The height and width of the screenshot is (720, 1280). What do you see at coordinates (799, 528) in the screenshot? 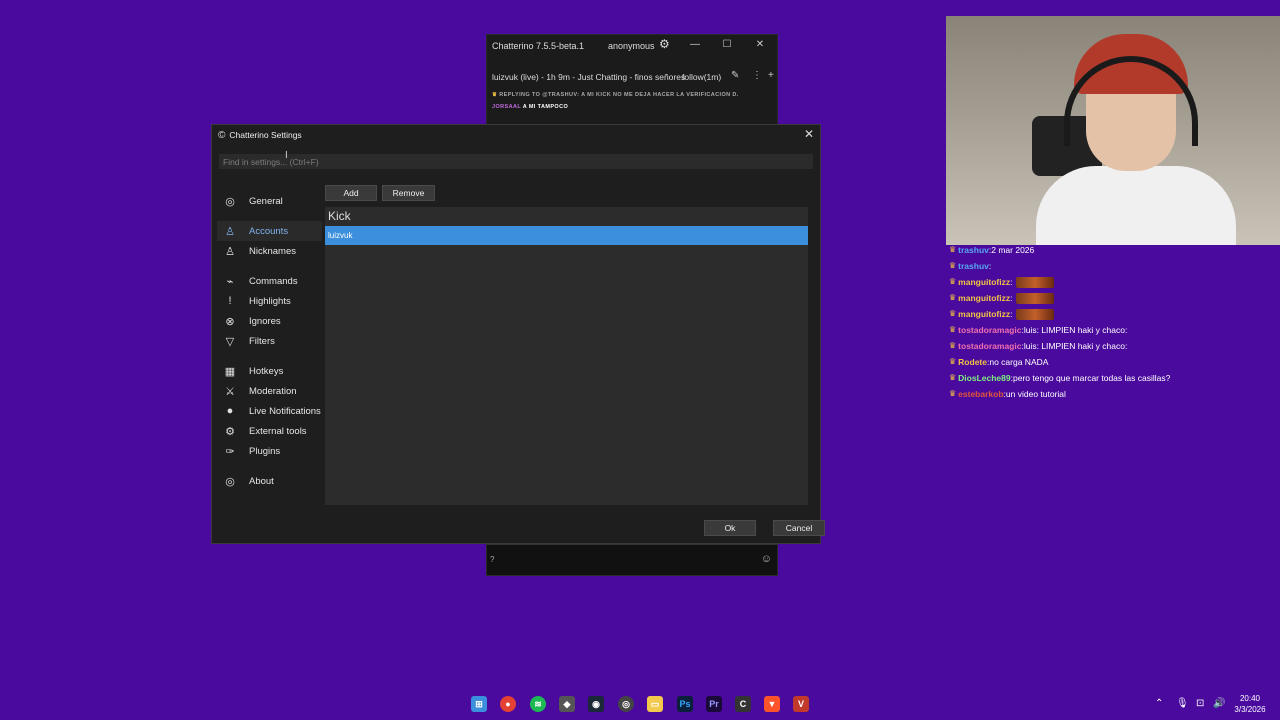
I see `cancel-button: Cancel` at bounding box center [799, 528].